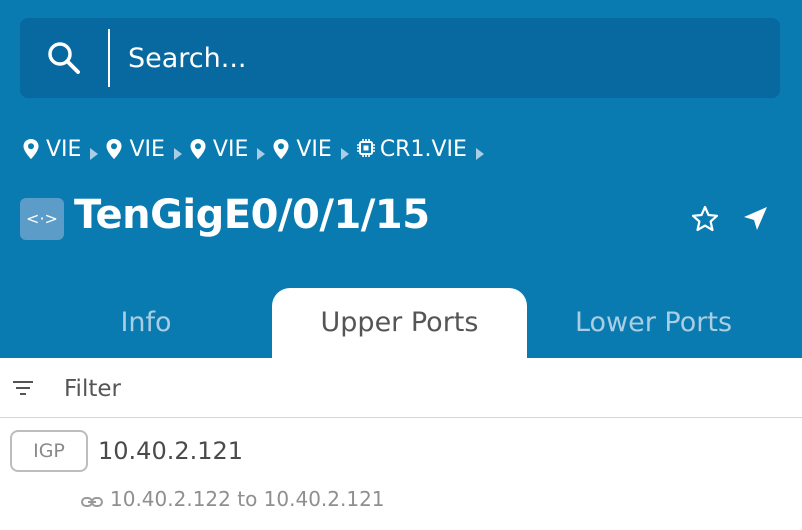  I want to click on page-title: TenGigE0/0/1/15, so click(252, 215).